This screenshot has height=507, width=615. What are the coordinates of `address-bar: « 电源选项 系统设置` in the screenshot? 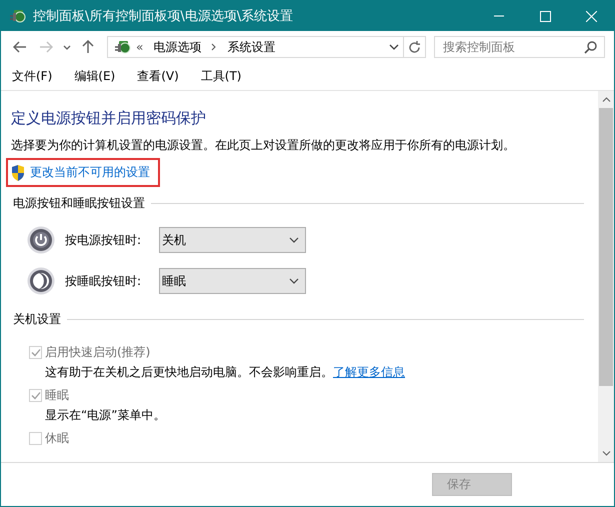 It's located at (255, 47).